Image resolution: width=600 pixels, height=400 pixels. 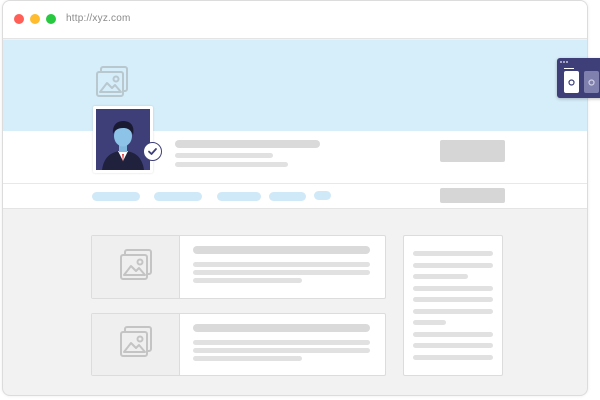 What do you see at coordinates (98, 18) in the screenshot?
I see `address-bar: http://xyz.com` at bounding box center [98, 18].